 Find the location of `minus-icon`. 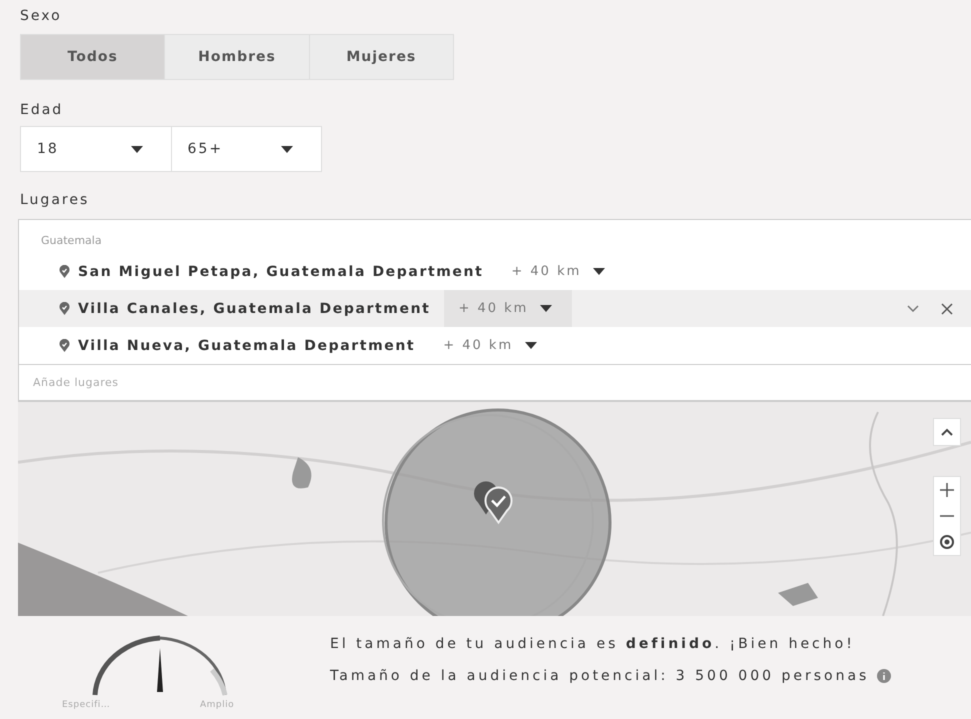

minus-icon is located at coordinates (947, 516).